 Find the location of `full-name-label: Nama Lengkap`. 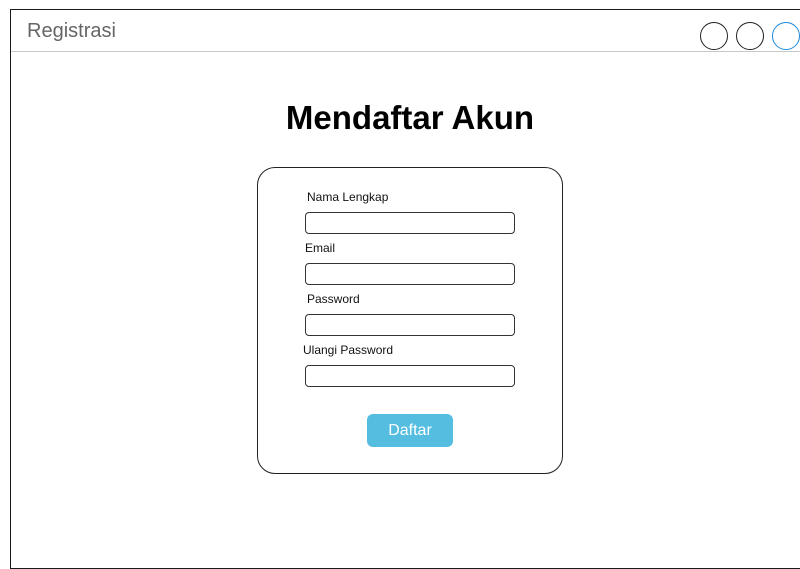

full-name-label: Nama Lengkap is located at coordinates (348, 197).